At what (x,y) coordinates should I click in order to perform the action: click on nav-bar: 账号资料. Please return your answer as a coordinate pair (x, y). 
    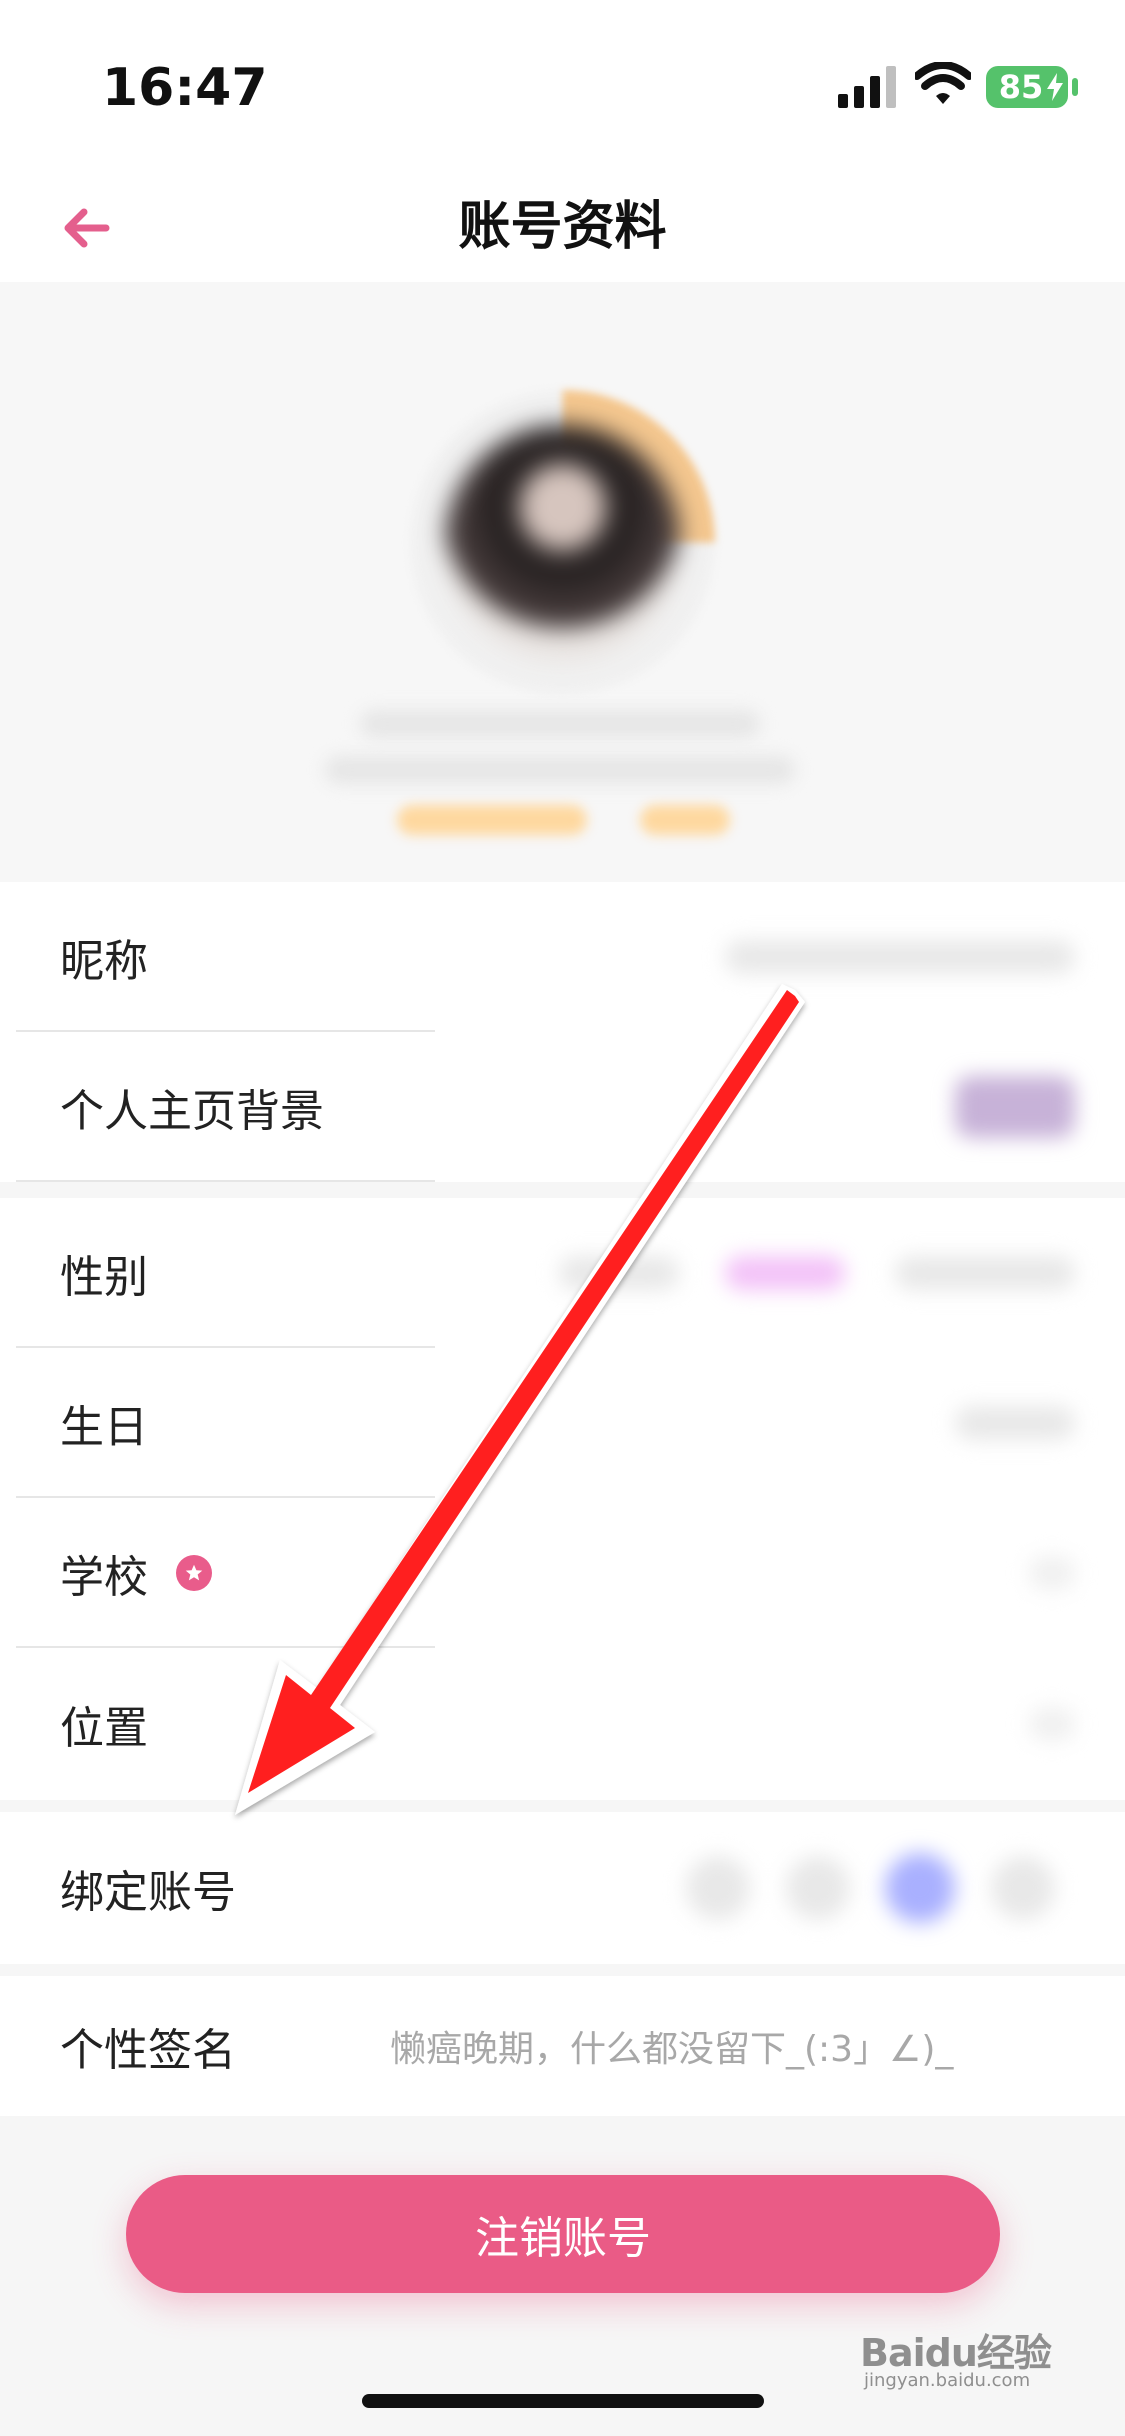
    Looking at the image, I should click on (562, 226).